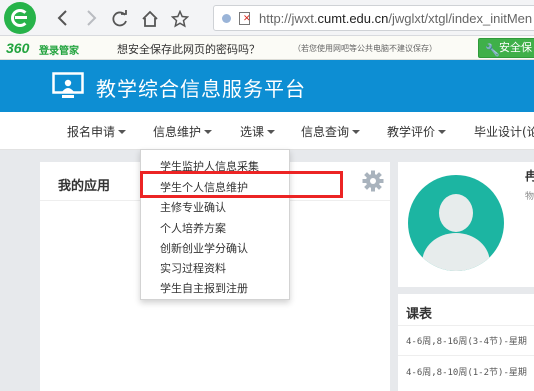 Image resolution: width=534 pixels, height=391 pixels. Describe the element at coordinates (417, 131) in the screenshot. I see `nav-item-teaching-evaluation: 教学评价` at that location.